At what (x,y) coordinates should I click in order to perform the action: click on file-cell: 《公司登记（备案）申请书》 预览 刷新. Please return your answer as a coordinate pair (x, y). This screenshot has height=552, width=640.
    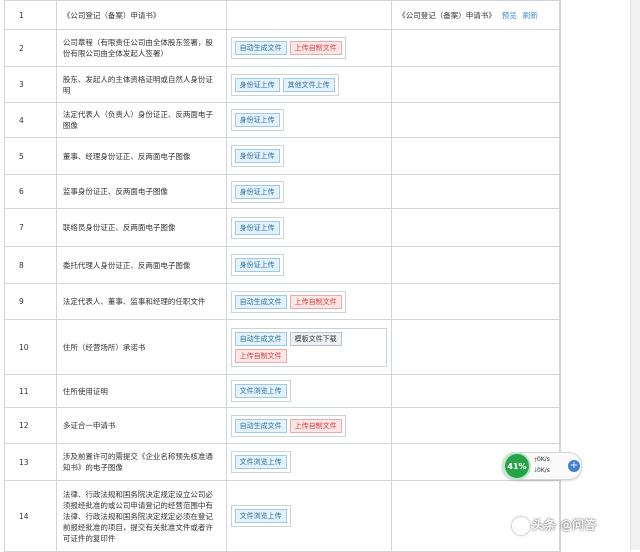
    Looking at the image, I should click on (476, 15).